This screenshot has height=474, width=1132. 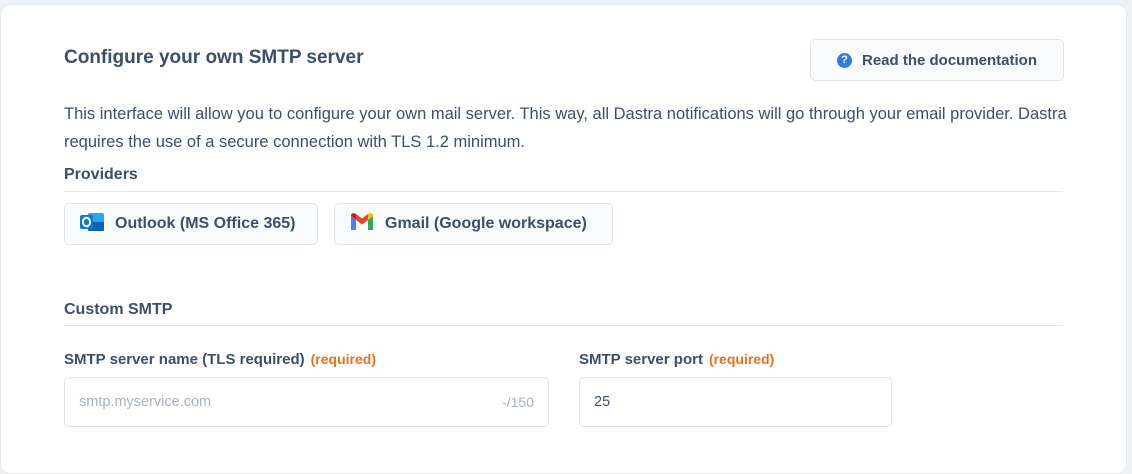 What do you see at coordinates (641, 359) in the screenshot?
I see `server-port-label-text: SMTP server port` at bounding box center [641, 359].